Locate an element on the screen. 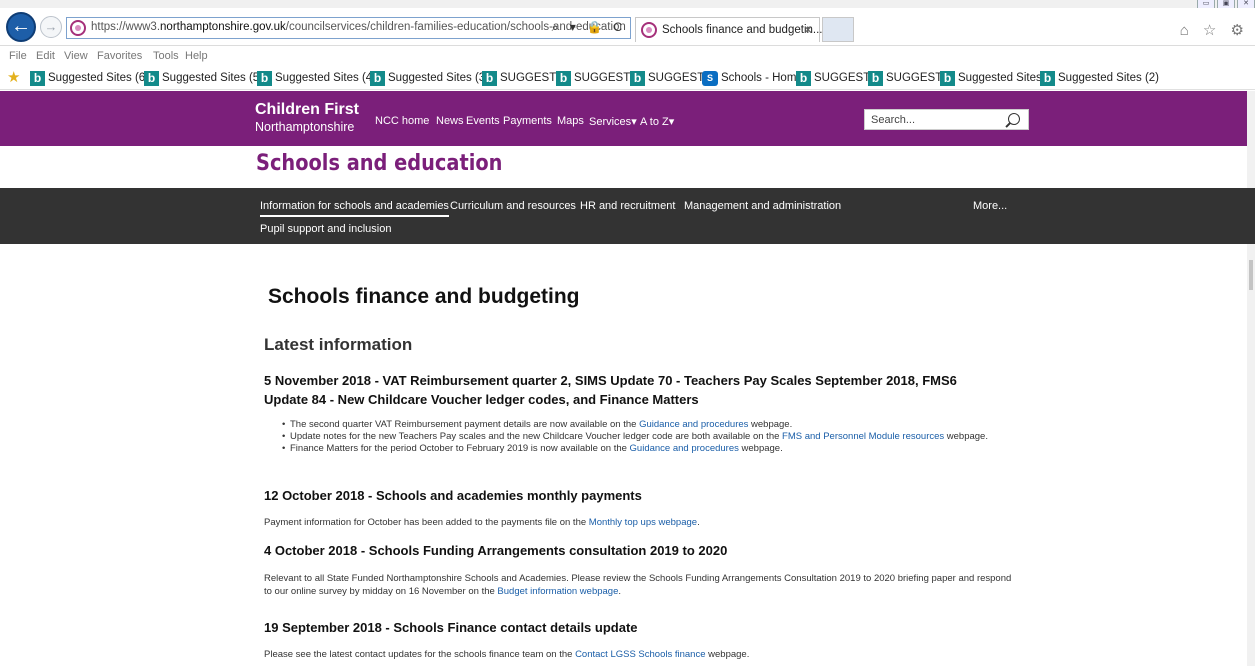 The height and width of the screenshot is (666, 1255). forward-arrow-icon: → is located at coordinates (51, 27).